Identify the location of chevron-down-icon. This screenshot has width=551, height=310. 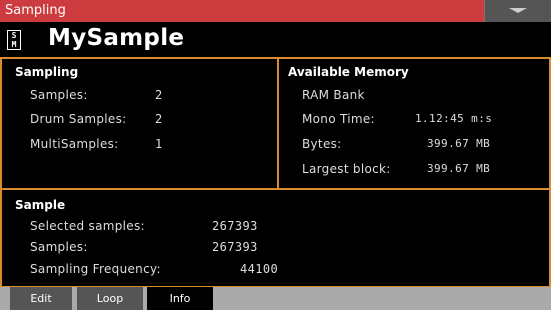
(518, 10).